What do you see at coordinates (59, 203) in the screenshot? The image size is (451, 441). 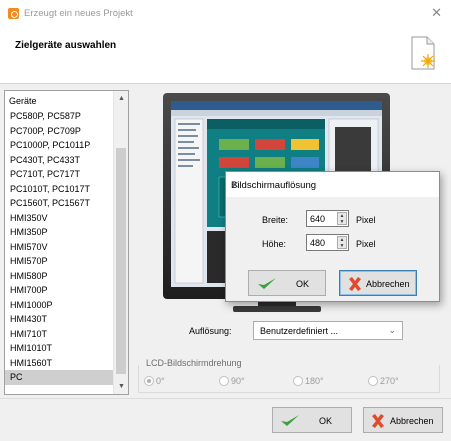 I see `device-list-item: PC1560T, PC1567T` at bounding box center [59, 203].